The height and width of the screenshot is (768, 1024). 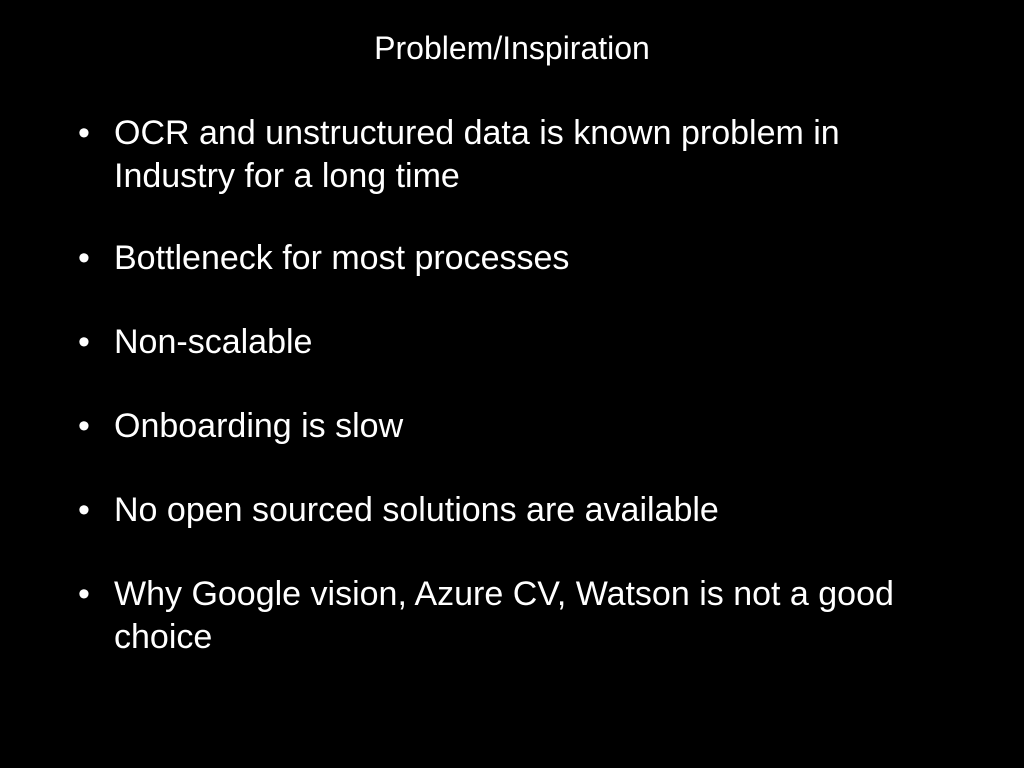 I want to click on bullet-text: Onboarding is slow, so click(x=259, y=426).